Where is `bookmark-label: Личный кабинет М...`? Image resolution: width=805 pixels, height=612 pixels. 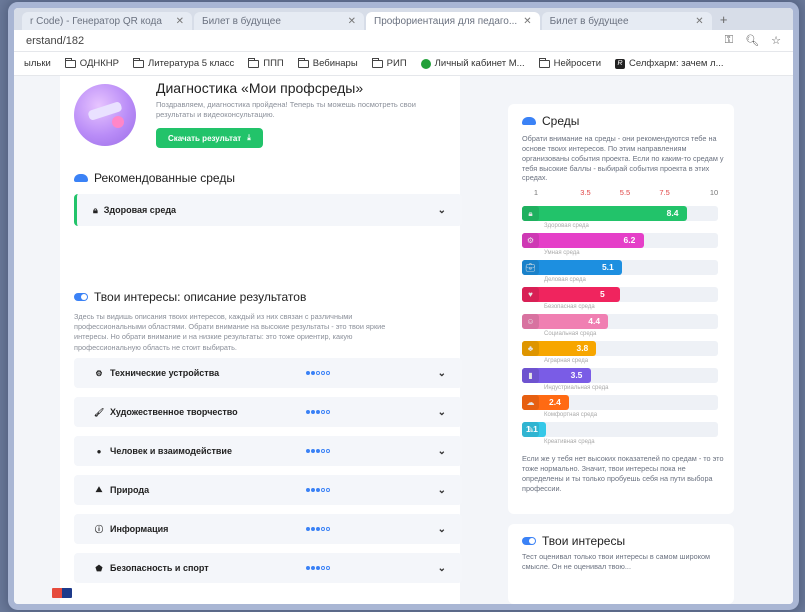
bookmark-label: Личный кабинет М... is located at coordinates (479, 63).